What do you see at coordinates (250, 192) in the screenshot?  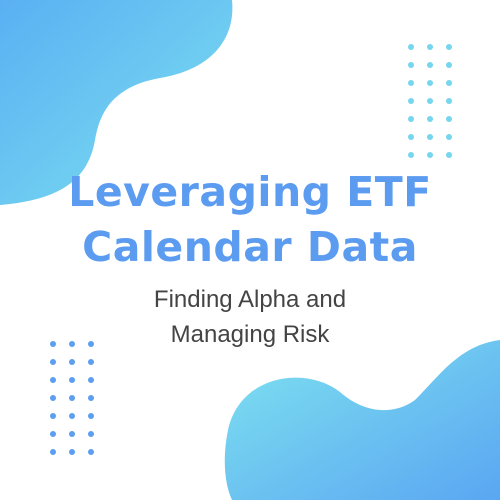 I see `headline-line-1: Leveraging ETF` at bounding box center [250, 192].